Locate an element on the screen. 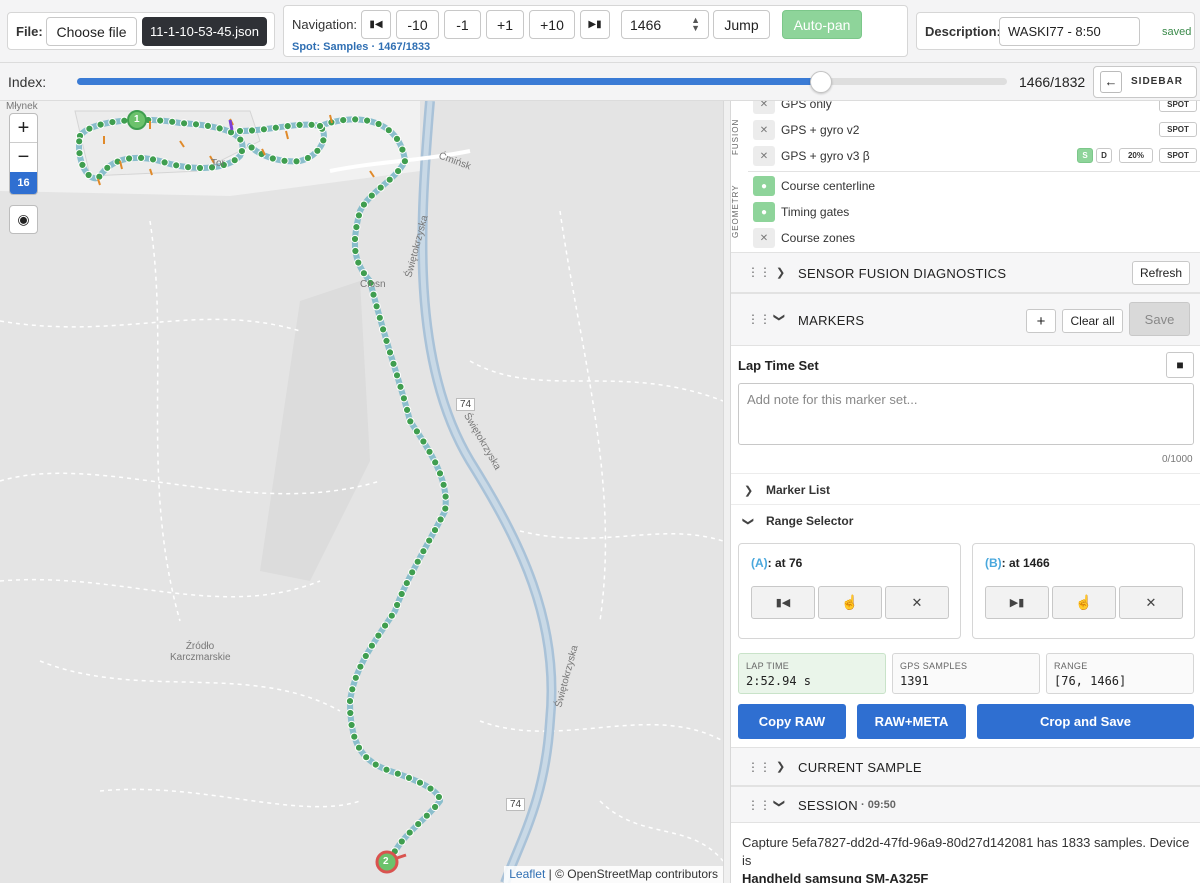 The width and height of the screenshot is (1200, 883). layer-gps-only: ✕ GPS only is located at coordinates (792, 108).